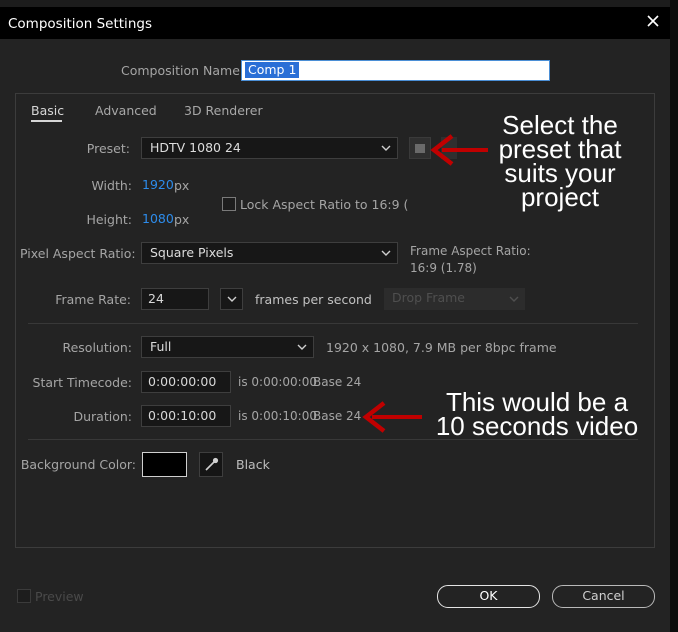  What do you see at coordinates (277, 416) in the screenshot?
I see `duration-is: is 0:00:10:00` at bounding box center [277, 416].